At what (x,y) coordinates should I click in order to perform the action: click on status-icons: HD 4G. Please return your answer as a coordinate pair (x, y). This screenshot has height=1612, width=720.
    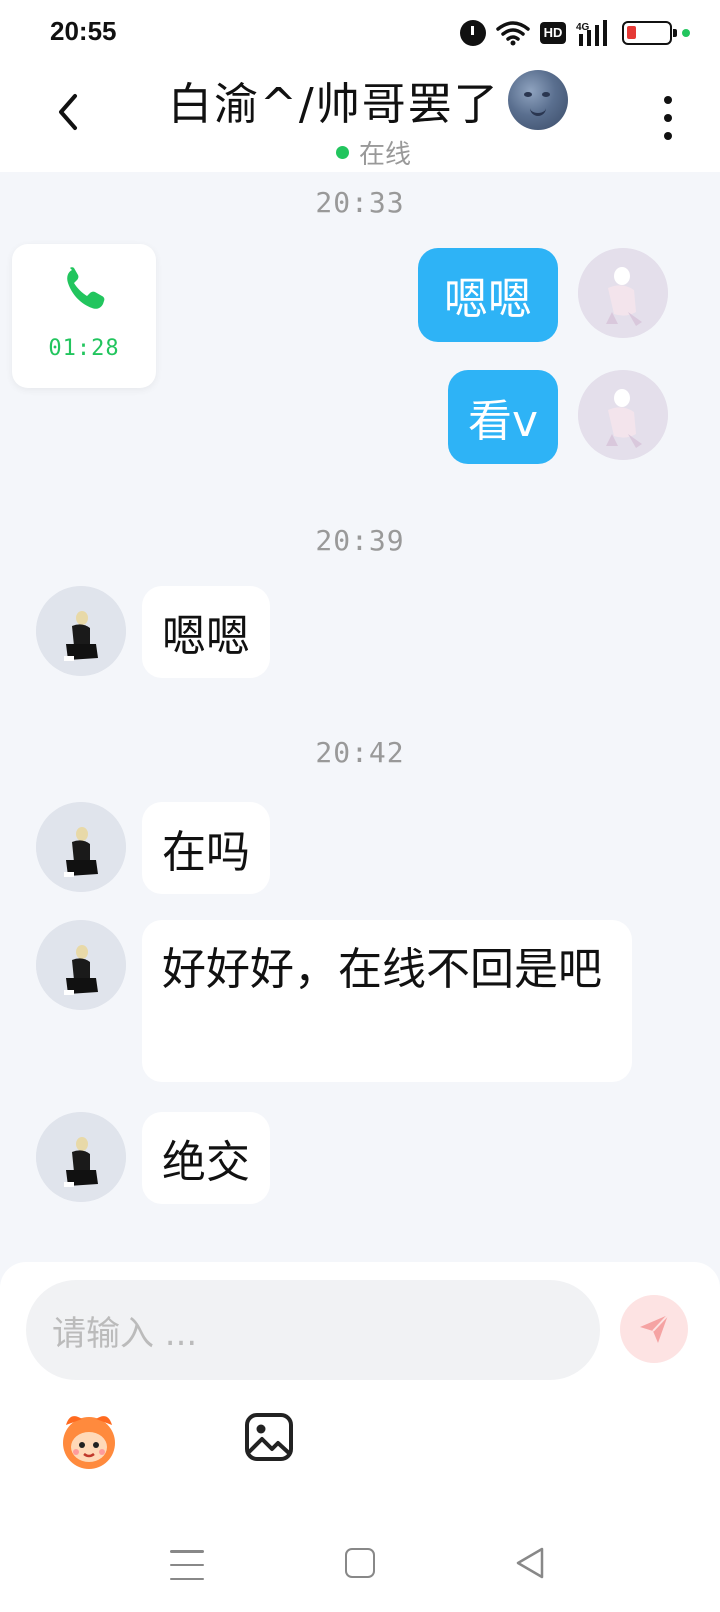
    Looking at the image, I should click on (575, 33).